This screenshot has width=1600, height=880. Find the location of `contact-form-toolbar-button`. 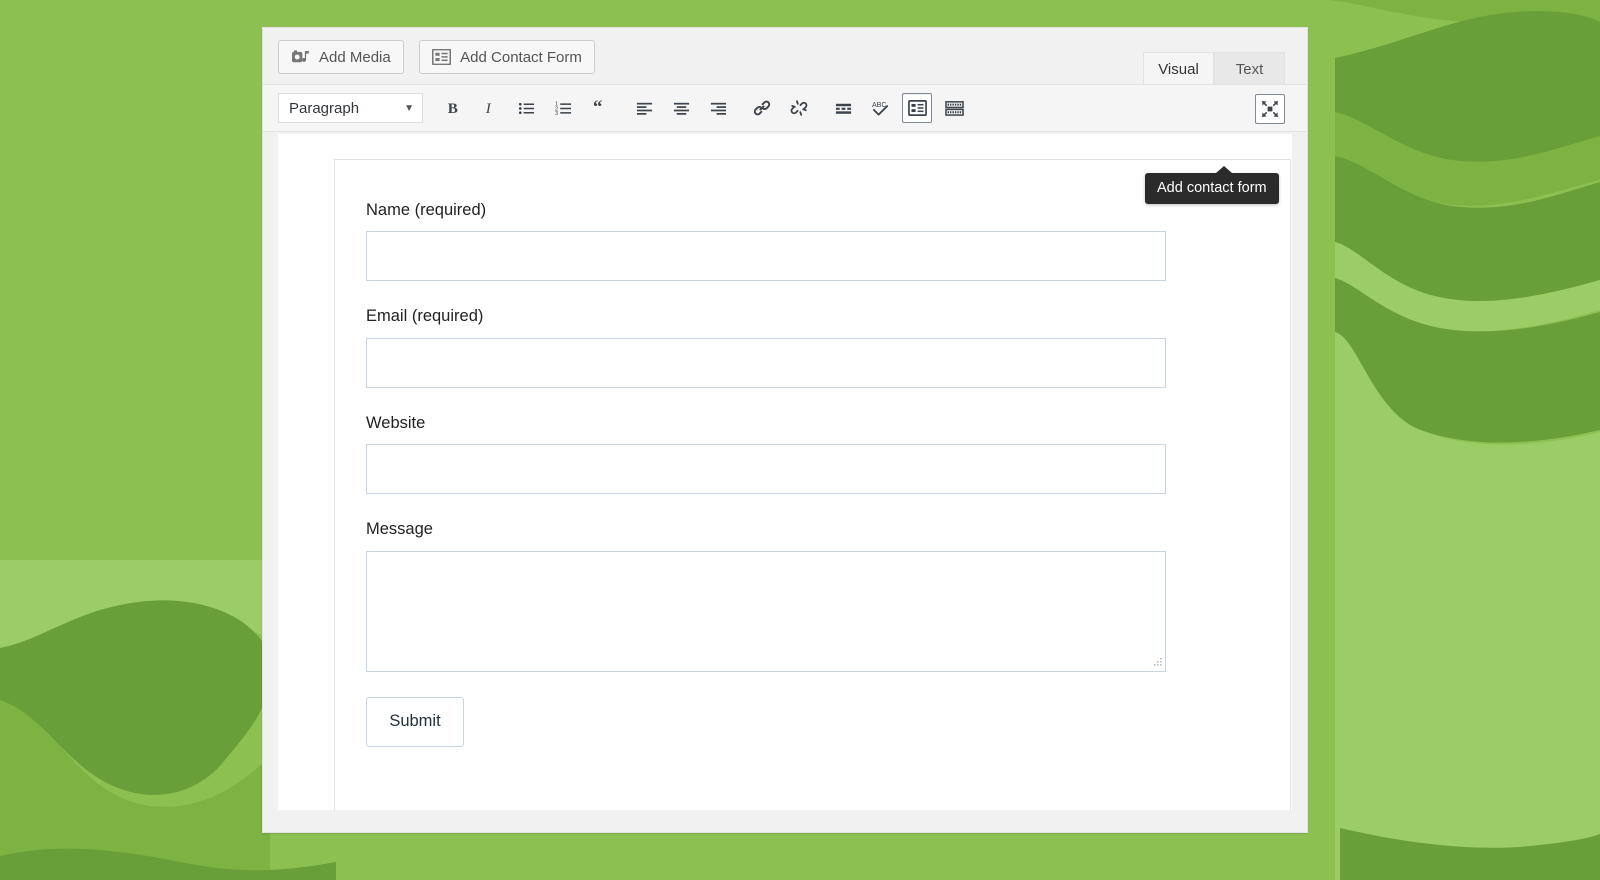

contact-form-toolbar-button is located at coordinates (917, 108).